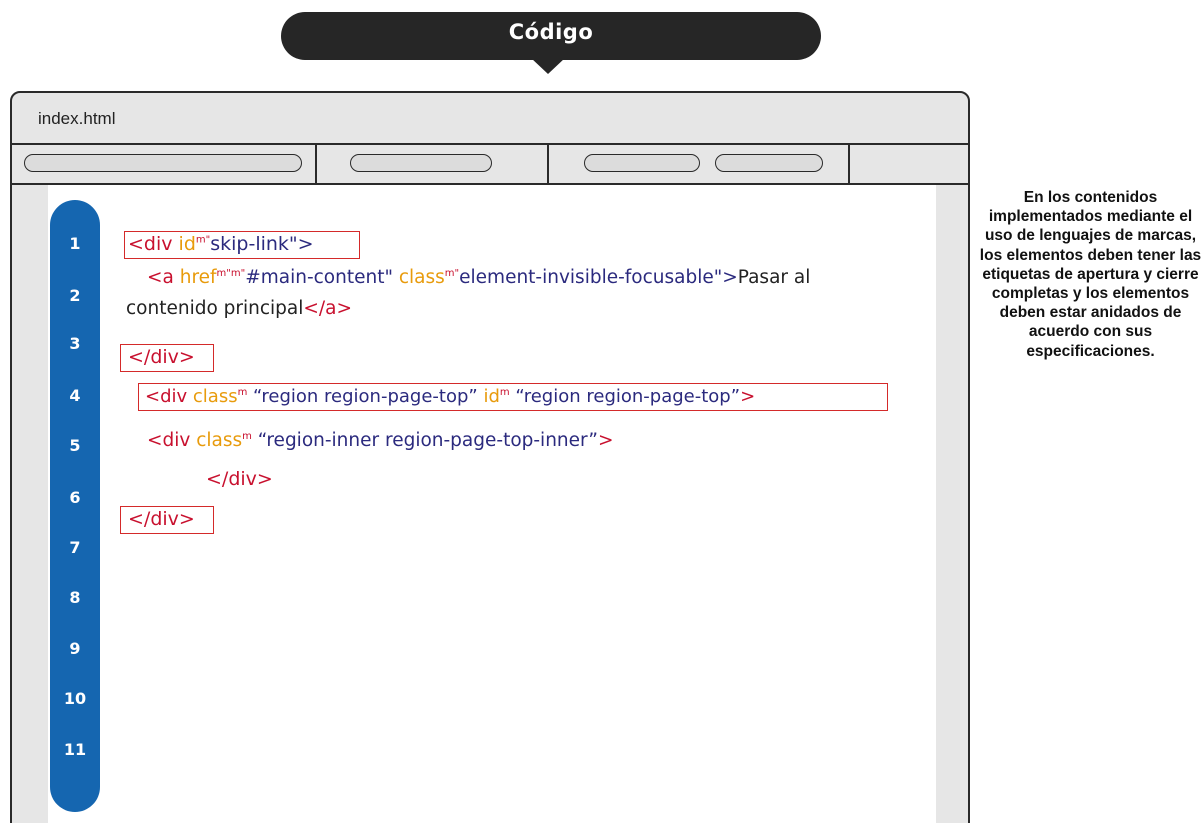  I want to click on line-number: 8, so click(75, 597).